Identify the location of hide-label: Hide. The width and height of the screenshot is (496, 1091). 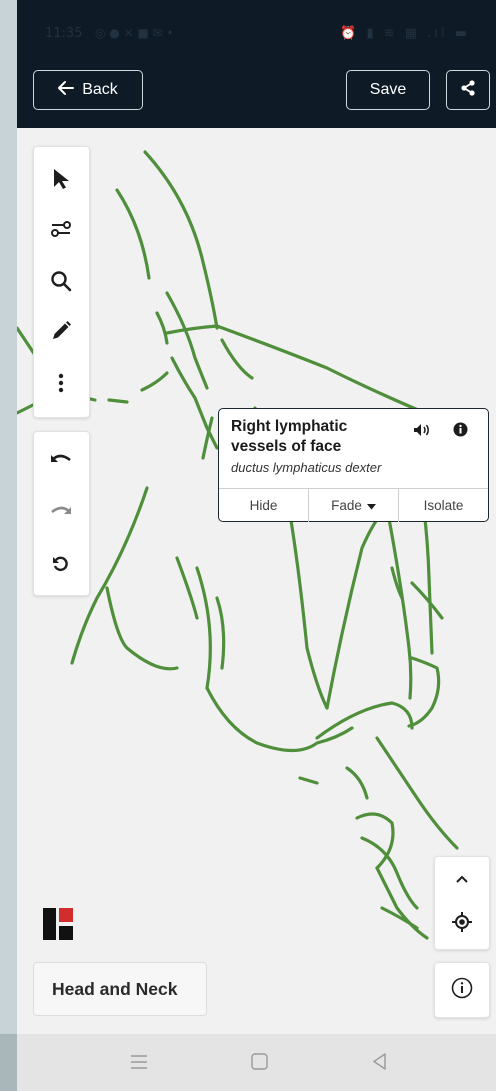
(263, 505).